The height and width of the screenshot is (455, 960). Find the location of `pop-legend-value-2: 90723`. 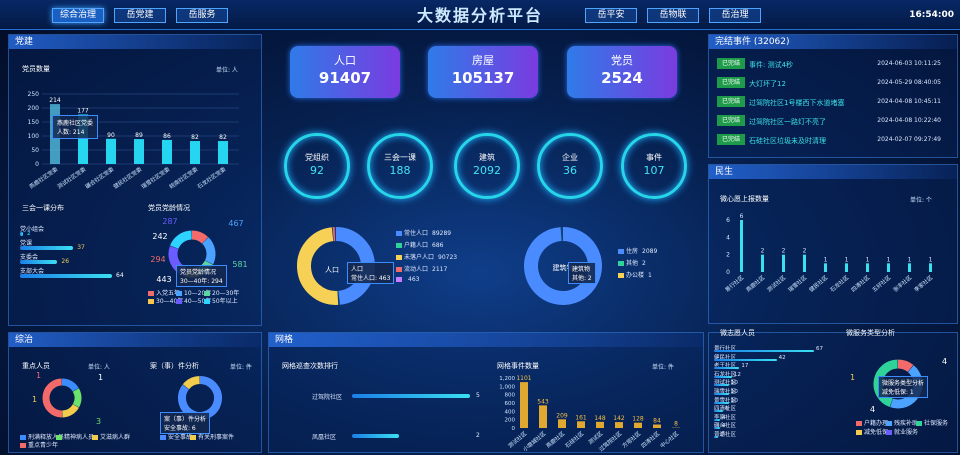

pop-legend-value-2: 90723 is located at coordinates (448, 257).